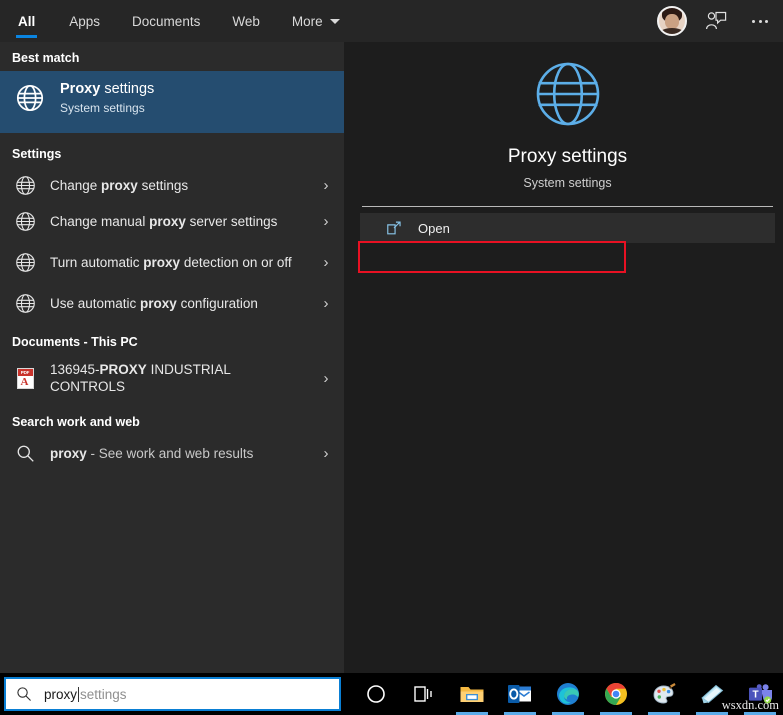 The height and width of the screenshot is (715, 783). What do you see at coordinates (172, 102) in the screenshot?
I see `best-match-result-proxy-settings: Proxy settings System settings` at bounding box center [172, 102].